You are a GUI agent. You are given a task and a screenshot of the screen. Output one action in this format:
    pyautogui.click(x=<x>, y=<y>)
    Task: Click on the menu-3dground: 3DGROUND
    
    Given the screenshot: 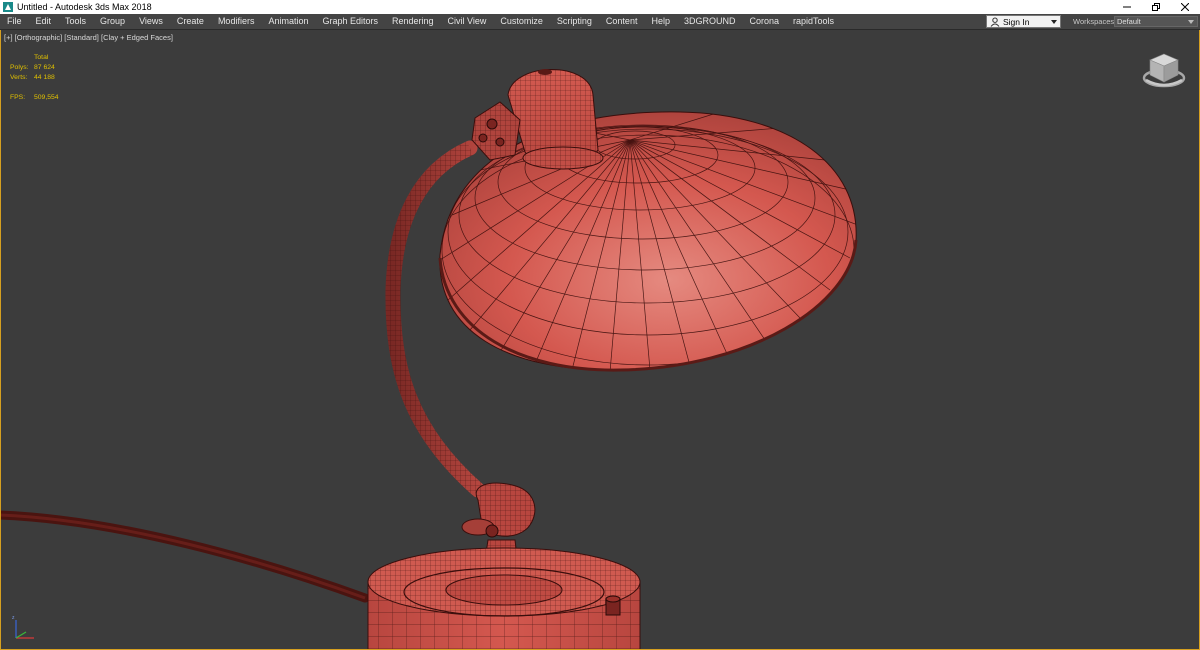 What is the action you would take?
    pyautogui.click(x=710, y=21)
    